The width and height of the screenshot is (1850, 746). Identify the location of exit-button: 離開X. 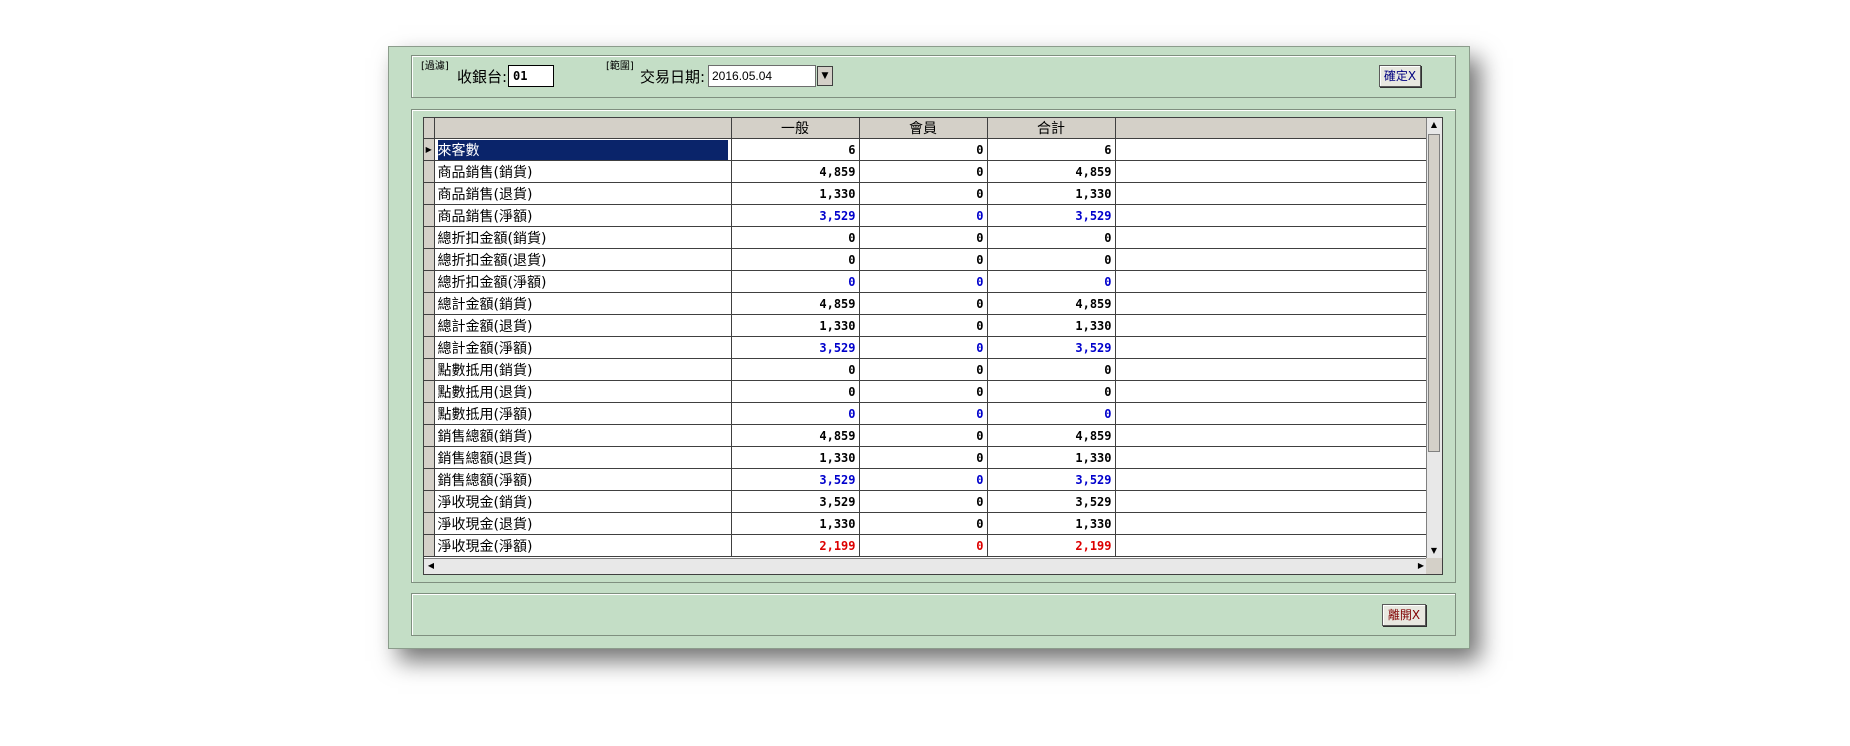
(1404, 615).